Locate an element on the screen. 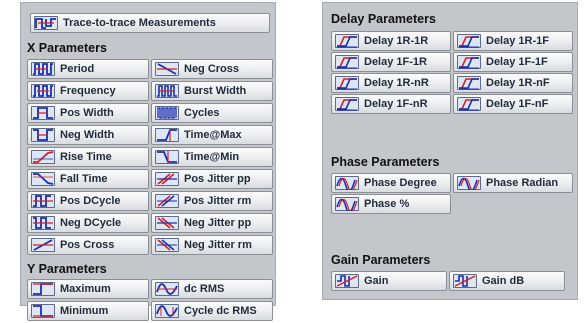 The height and width of the screenshot is (323, 585). time-at-min-icon is located at coordinates (167, 157).